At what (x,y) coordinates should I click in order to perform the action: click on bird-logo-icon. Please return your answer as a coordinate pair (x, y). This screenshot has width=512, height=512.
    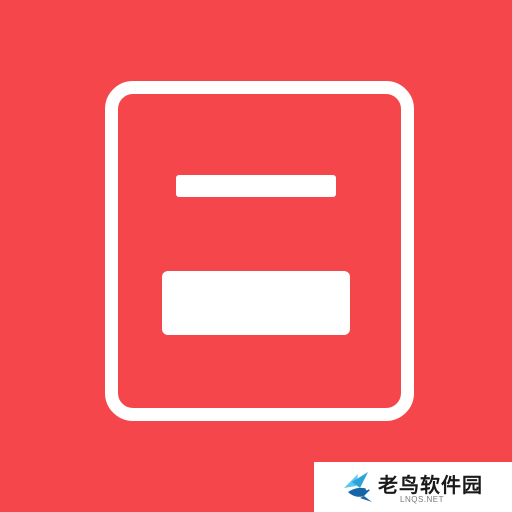
    Looking at the image, I should click on (358, 487).